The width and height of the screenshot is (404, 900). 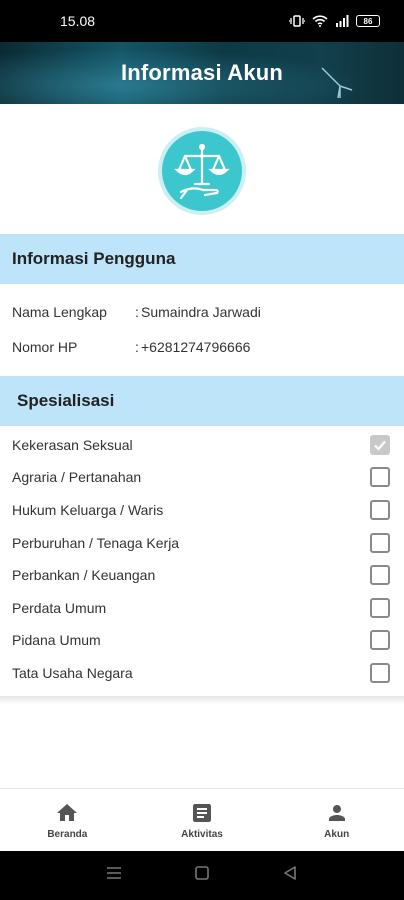 I want to click on spec-item: Tata Usaha Negara, so click(x=202, y=673).